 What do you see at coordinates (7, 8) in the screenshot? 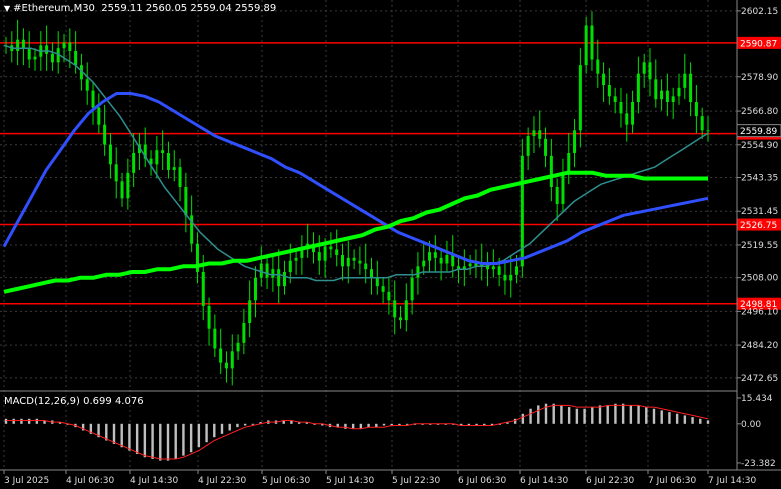
I see `chevron-down-icon: ▼` at bounding box center [7, 8].